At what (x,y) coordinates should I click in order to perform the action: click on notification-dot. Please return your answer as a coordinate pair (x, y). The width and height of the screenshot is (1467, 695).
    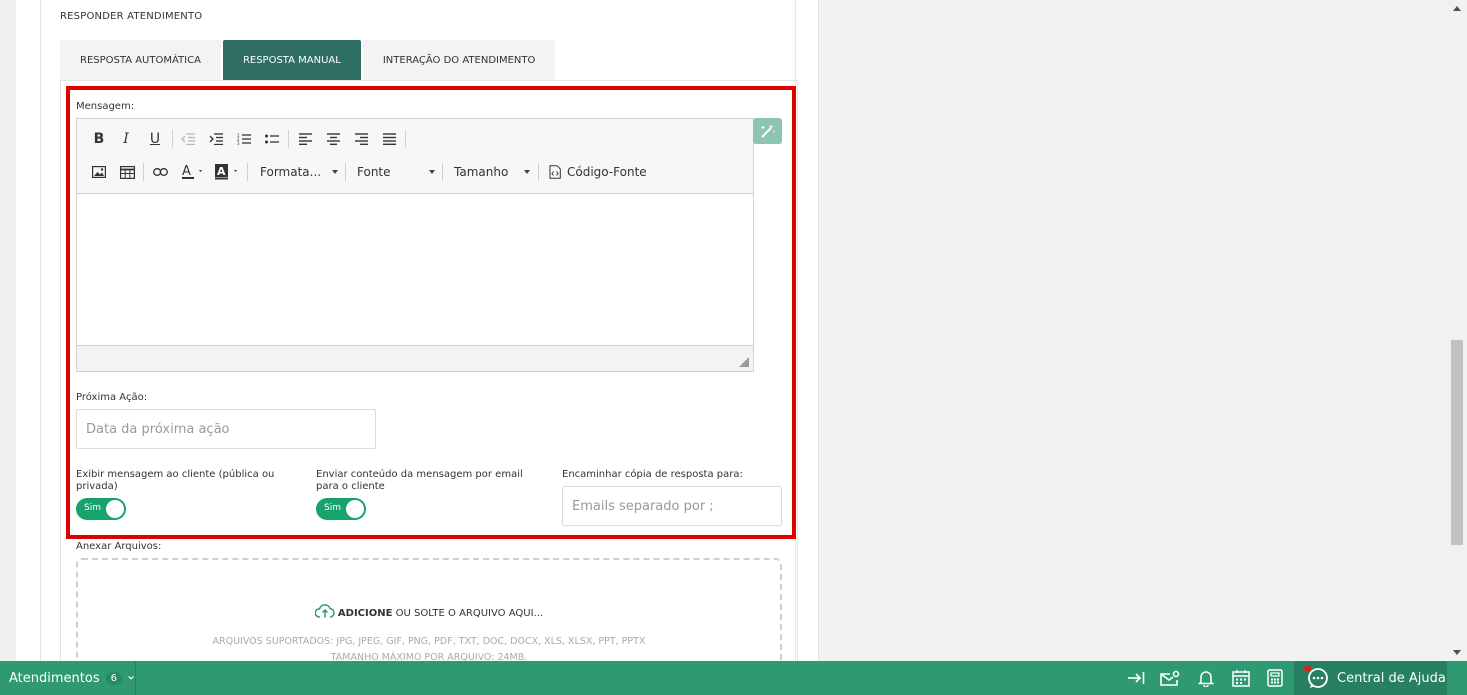
    Looking at the image, I should click on (1307, 668).